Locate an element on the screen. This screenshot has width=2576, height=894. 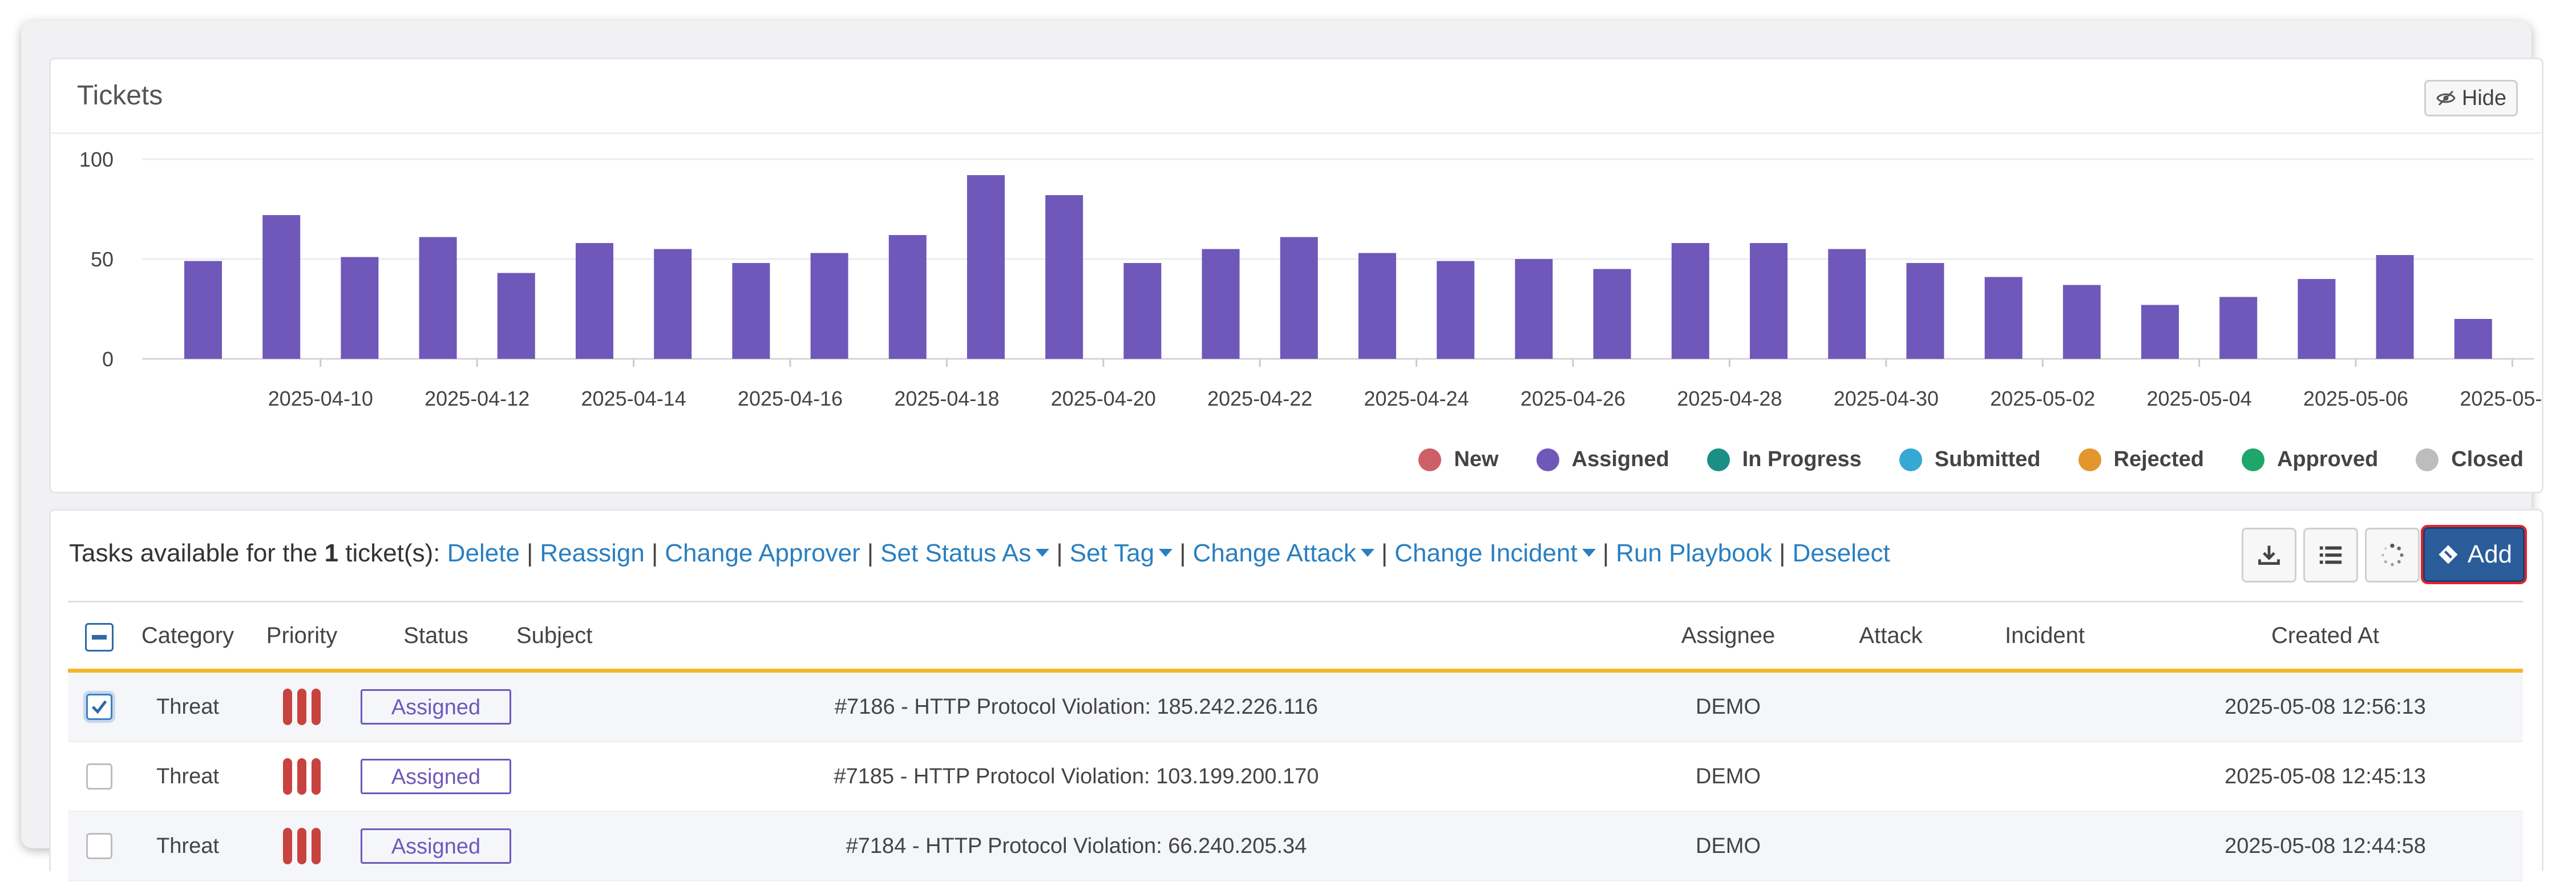
action-link-deselect: Deselect is located at coordinates (1841, 553).